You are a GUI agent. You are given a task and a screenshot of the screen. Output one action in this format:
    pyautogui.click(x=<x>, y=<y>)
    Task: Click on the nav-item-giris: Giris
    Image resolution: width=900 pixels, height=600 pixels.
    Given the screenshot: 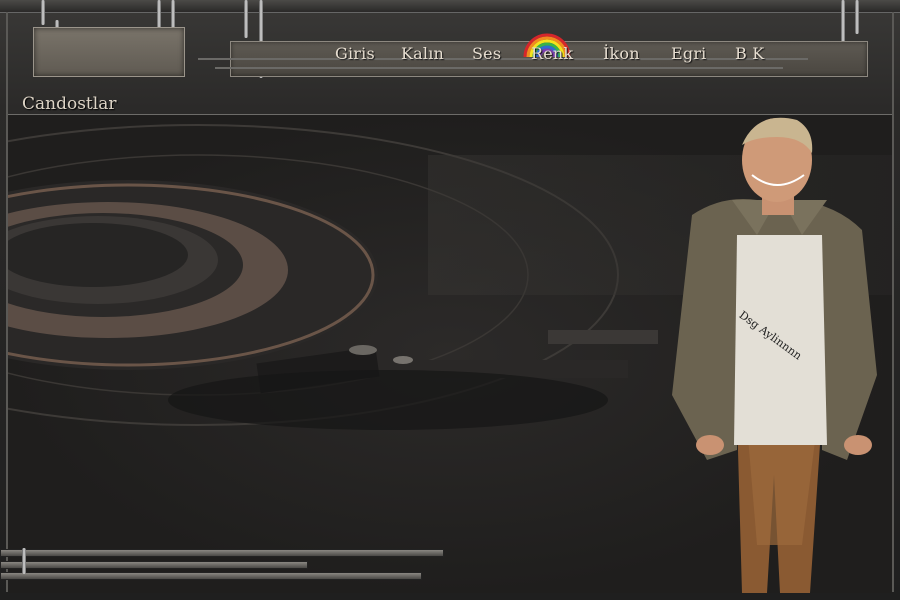 What is the action you would take?
    pyautogui.click(x=355, y=53)
    